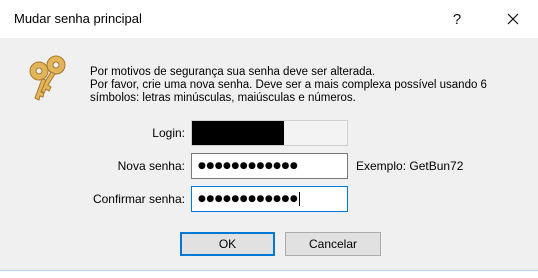 The width and height of the screenshot is (538, 278). What do you see at coordinates (333, 244) in the screenshot?
I see `cancel-button: Cancelar` at bounding box center [333, 244].